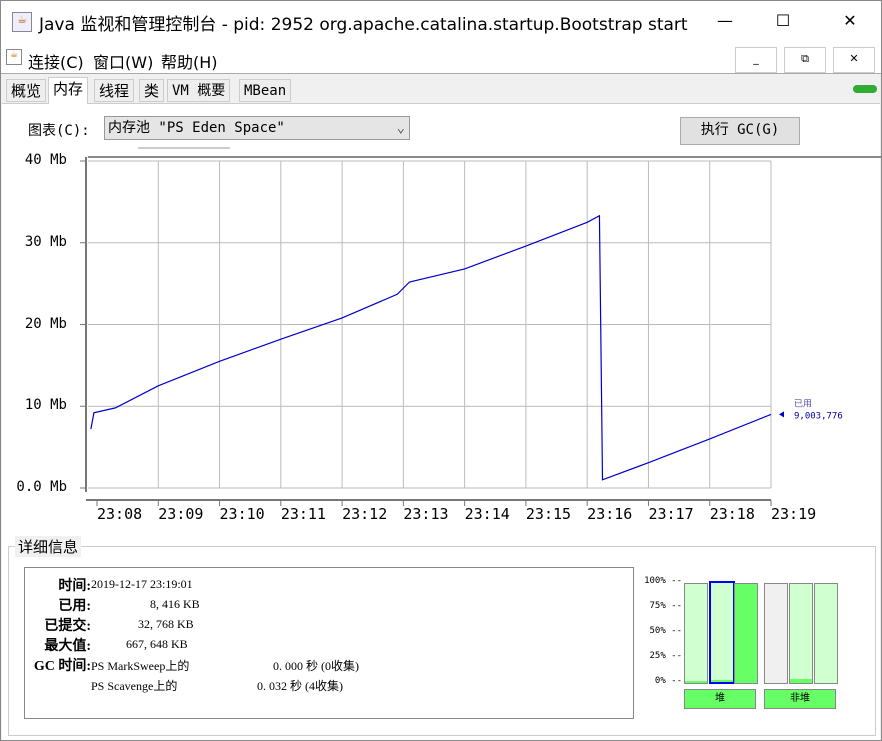 The width and height of the screenshot is (882, 741). What do you see at coordinates (123, 61) in the screenshot?
I see `menu-window: 窗口(W)` at bounding box center [123, 61].